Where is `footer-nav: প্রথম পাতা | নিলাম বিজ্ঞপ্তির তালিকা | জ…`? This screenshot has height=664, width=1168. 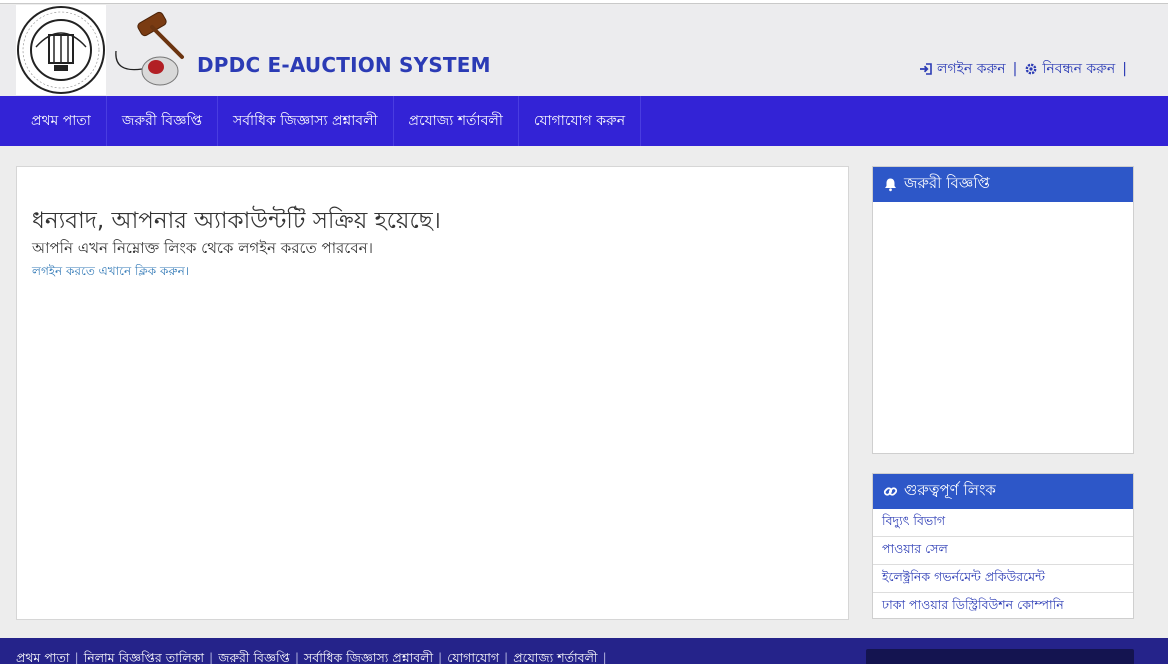
footer-nav: প্রথম পাতা | নিলাম বিজ্ঞপ্তির তালিকা | জ… is located at coordinates (311, 657).